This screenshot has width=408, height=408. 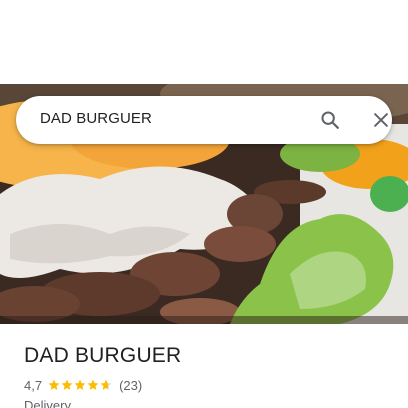 I want to click on search-icon, so click(x=330, y=120).